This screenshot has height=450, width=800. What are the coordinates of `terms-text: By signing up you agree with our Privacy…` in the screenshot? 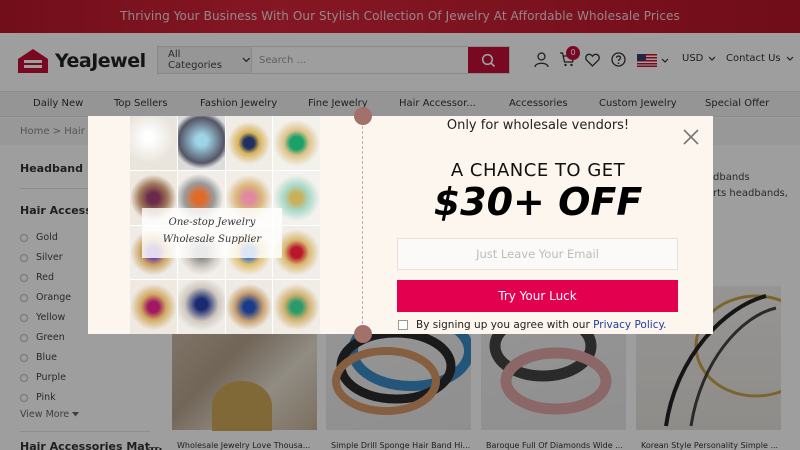 It's located at (541, 325).